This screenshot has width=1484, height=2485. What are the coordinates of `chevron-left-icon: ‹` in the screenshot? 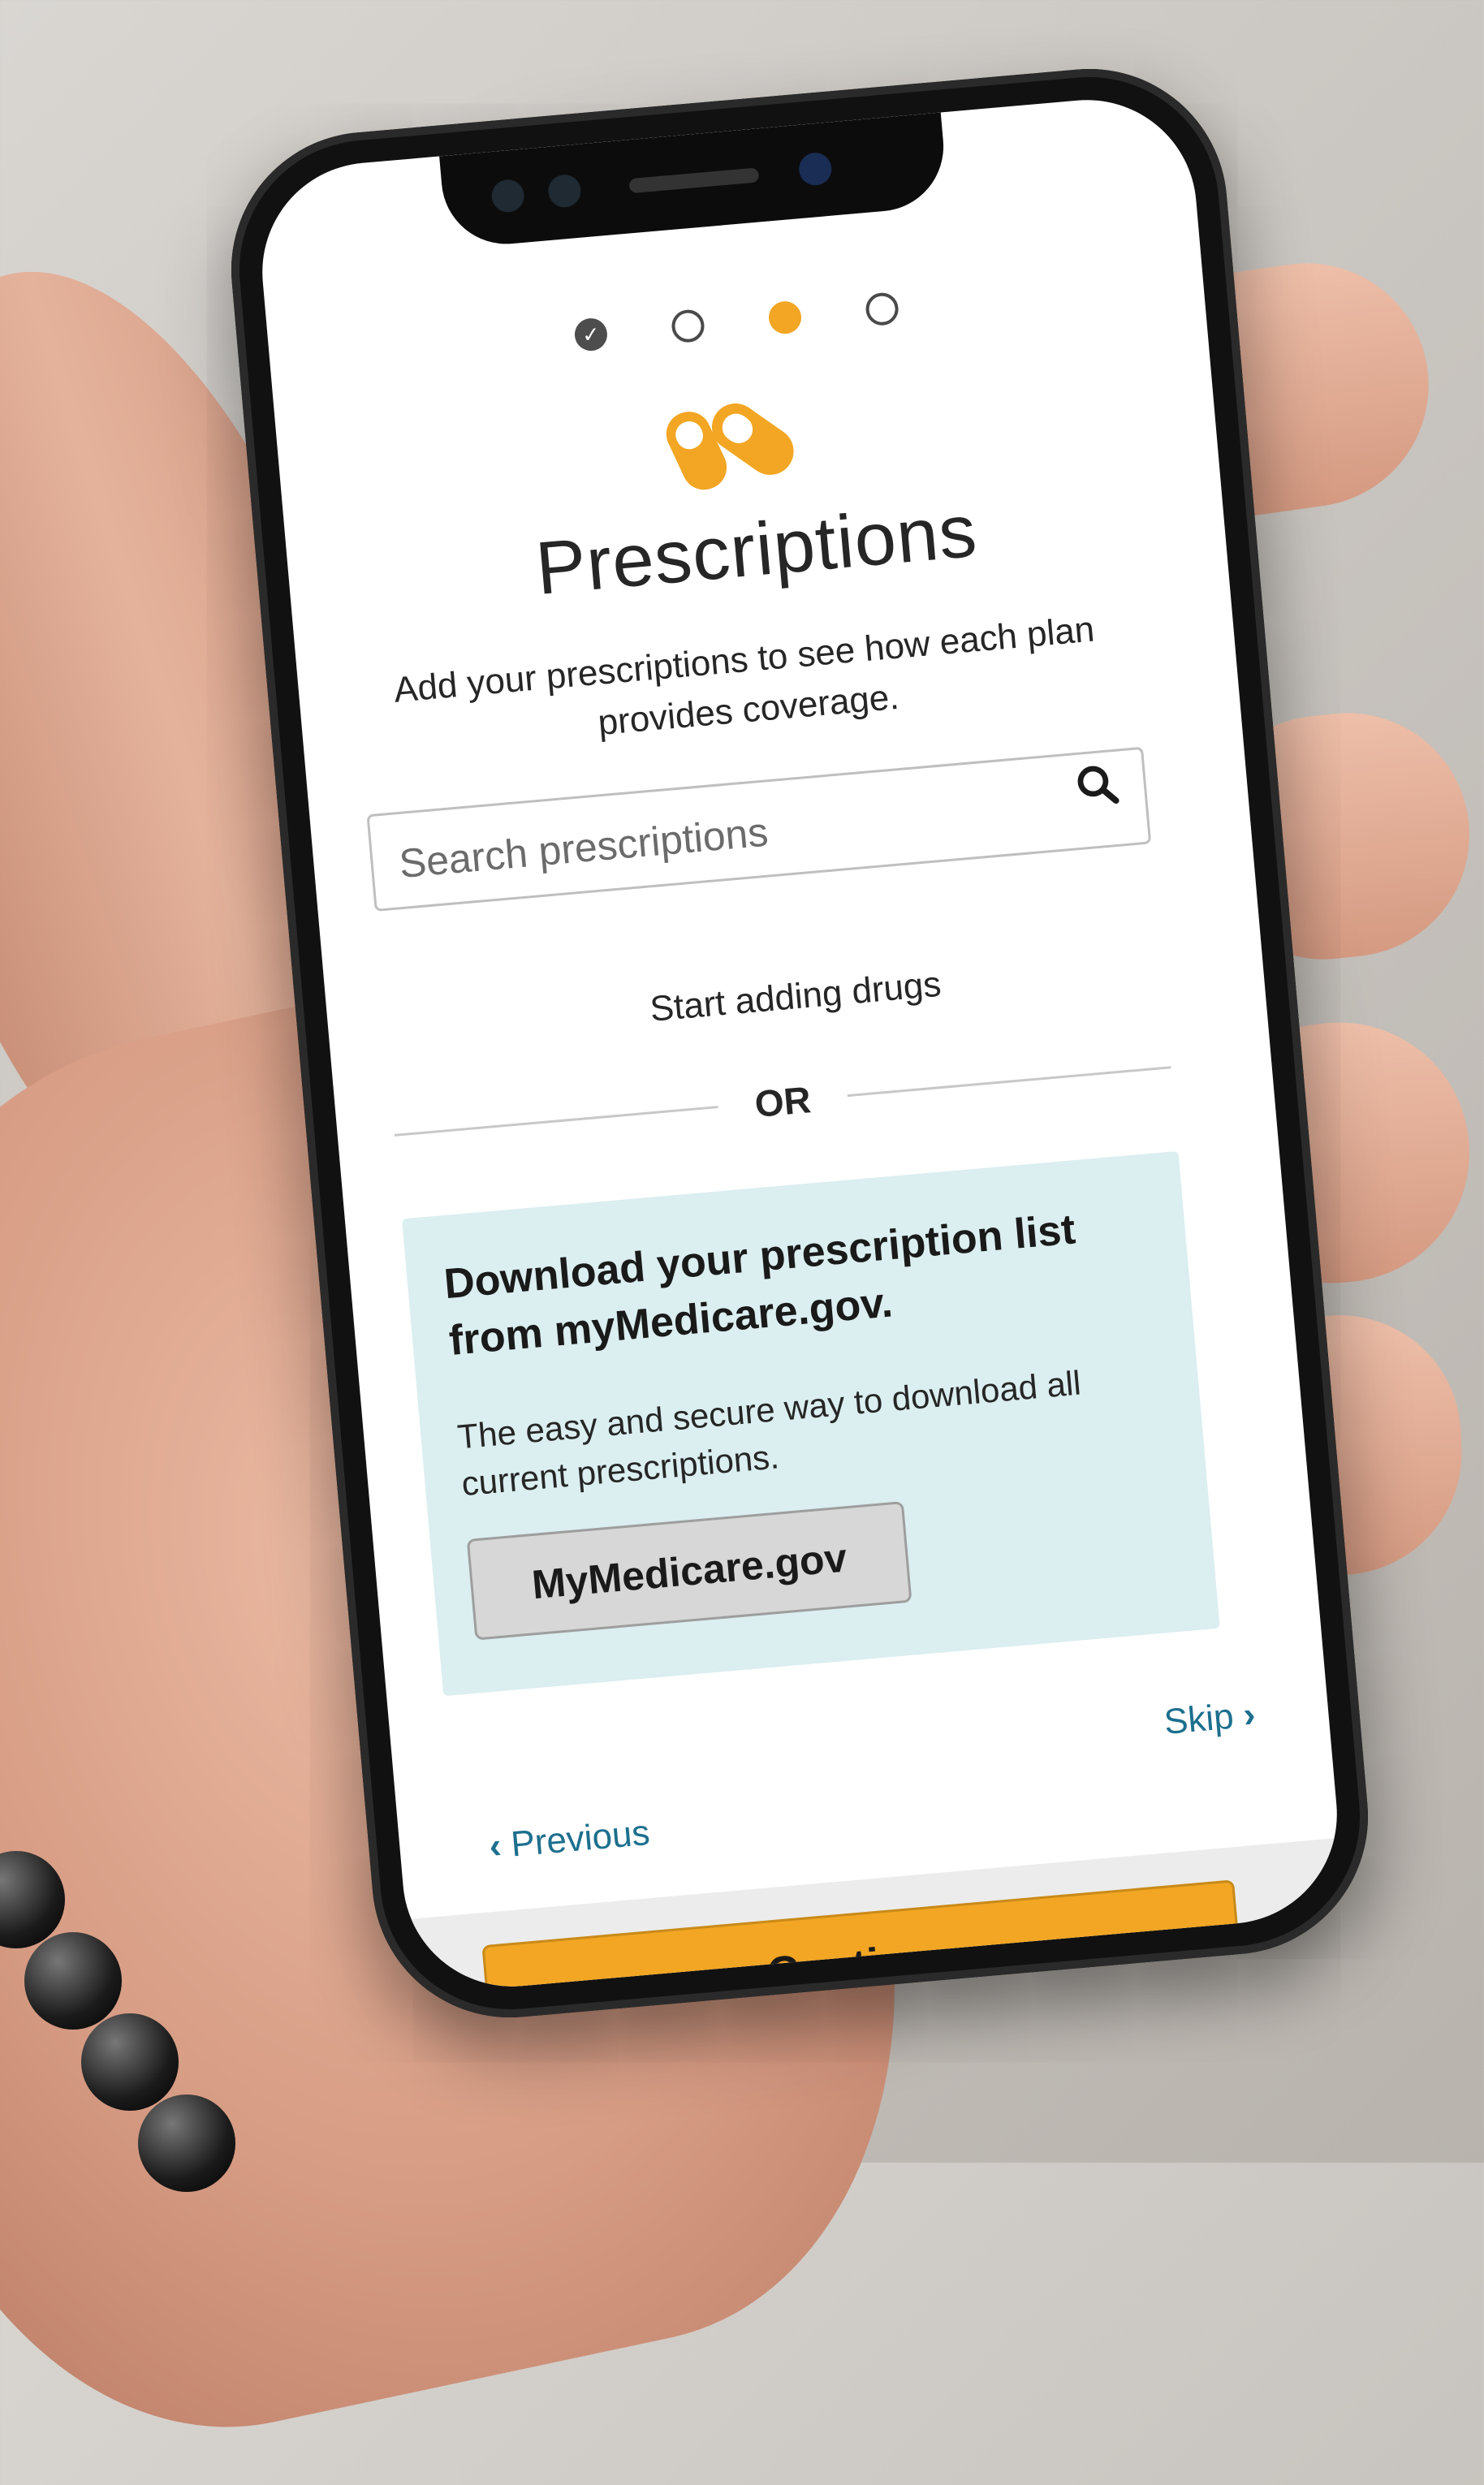 It's located at (495, 1845).